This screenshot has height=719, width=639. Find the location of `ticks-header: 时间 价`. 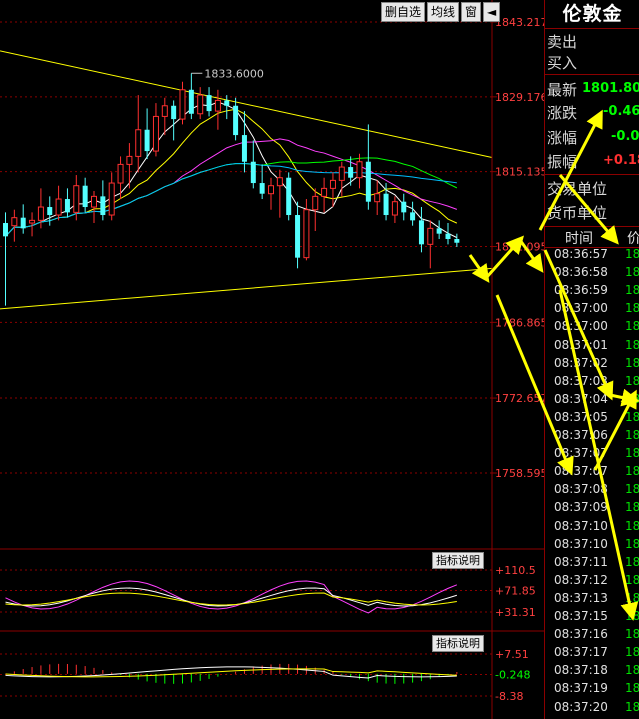

ticks-header: 时间 价 is located at coordinates (592, 237).